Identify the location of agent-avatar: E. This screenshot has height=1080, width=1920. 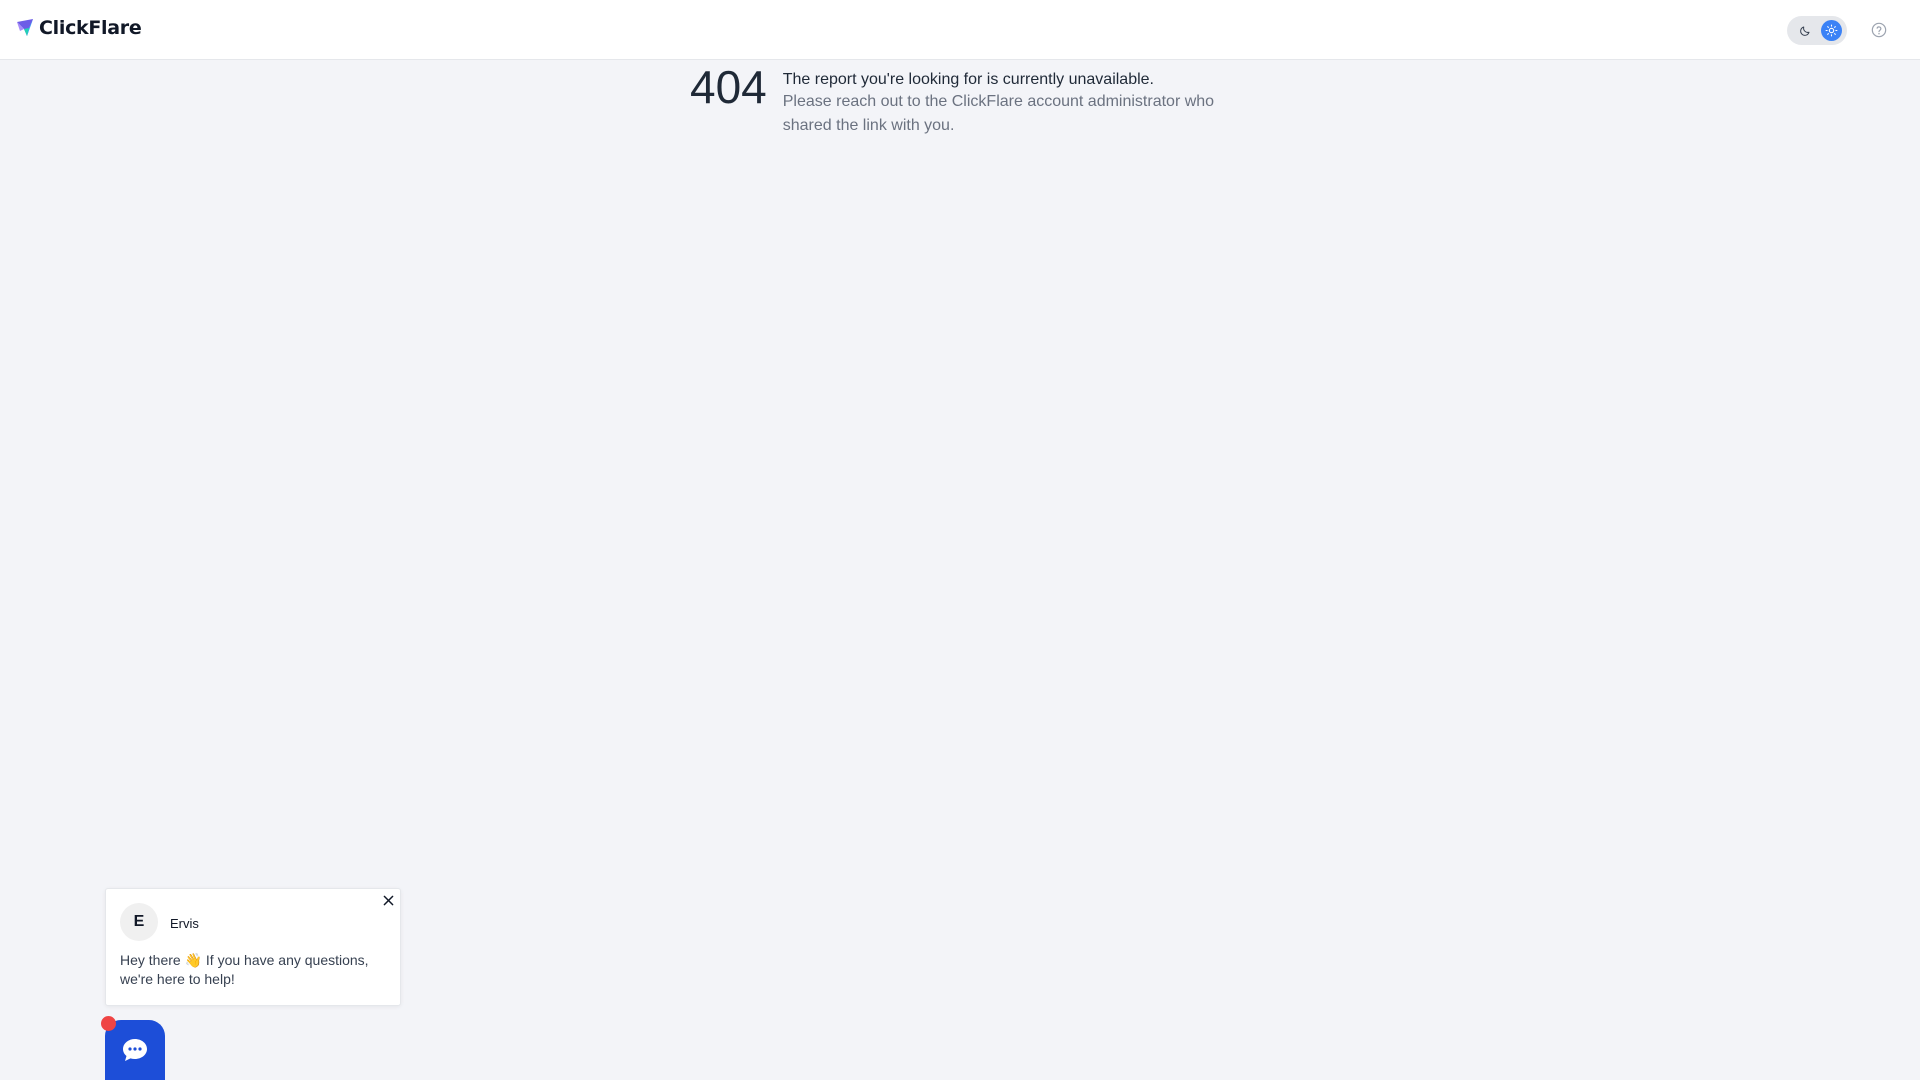
(139, 922).